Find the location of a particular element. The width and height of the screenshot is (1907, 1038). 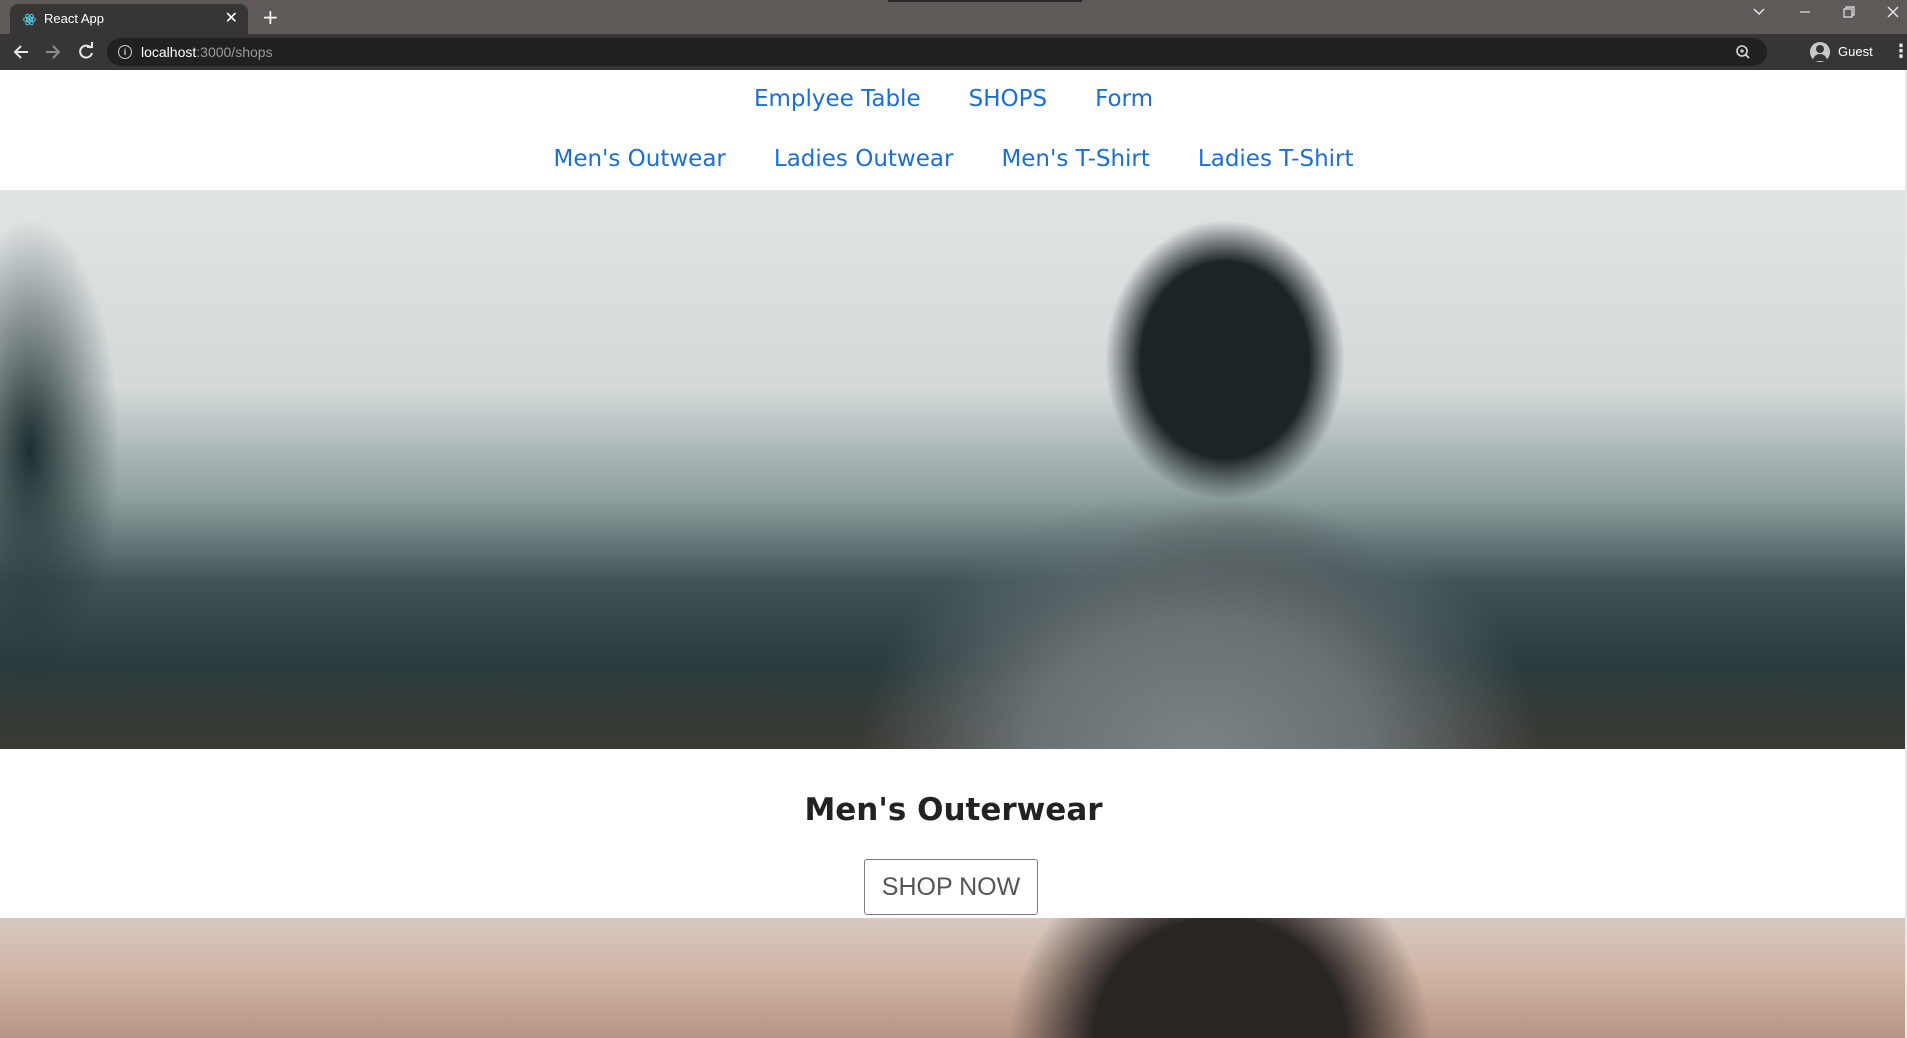

minimize-icon is located at coordinates (1805, 15).